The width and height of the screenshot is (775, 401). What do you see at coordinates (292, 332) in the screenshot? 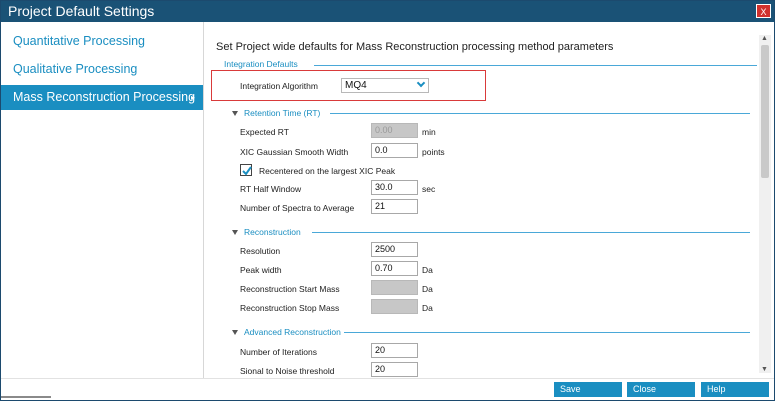
I see `section-title-advanced-reconstruction: Advanced Reconstruction` at bounding box center [292, 332].